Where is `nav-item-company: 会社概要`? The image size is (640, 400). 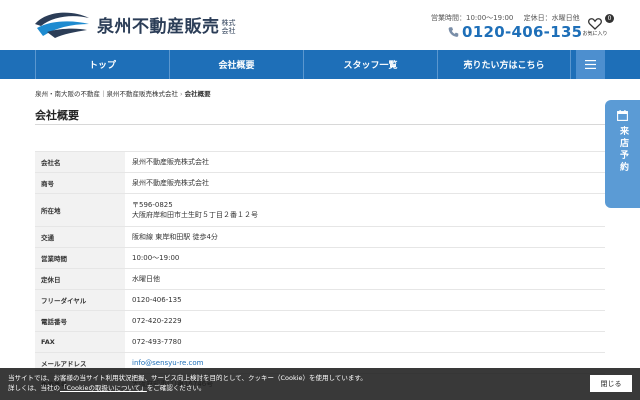
nav-item-company: 会社概要 is located at coordinates (236, 64).